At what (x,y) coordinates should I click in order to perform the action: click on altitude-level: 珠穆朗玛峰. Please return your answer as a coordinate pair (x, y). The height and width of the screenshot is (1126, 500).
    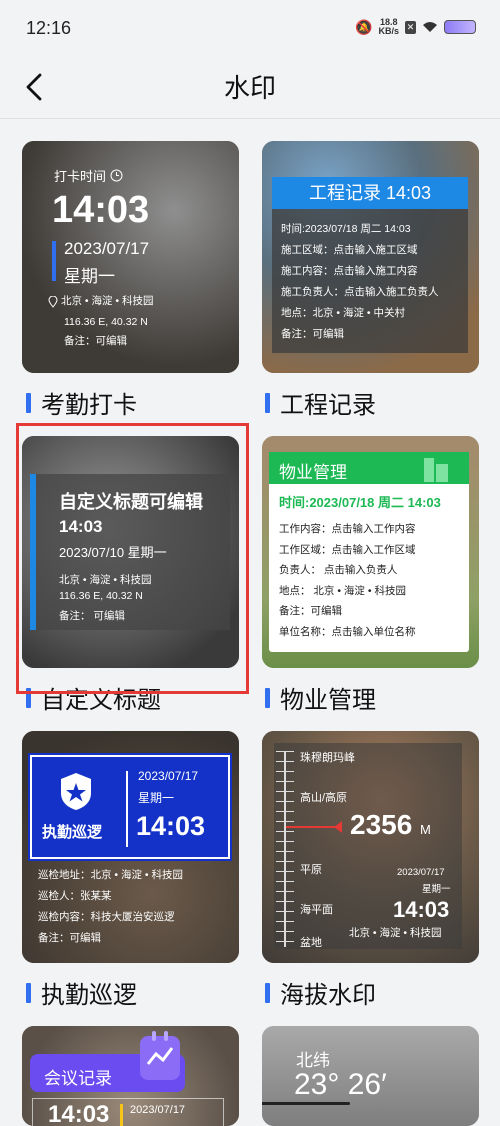
    Looking at the image, I should click on (327, 758).